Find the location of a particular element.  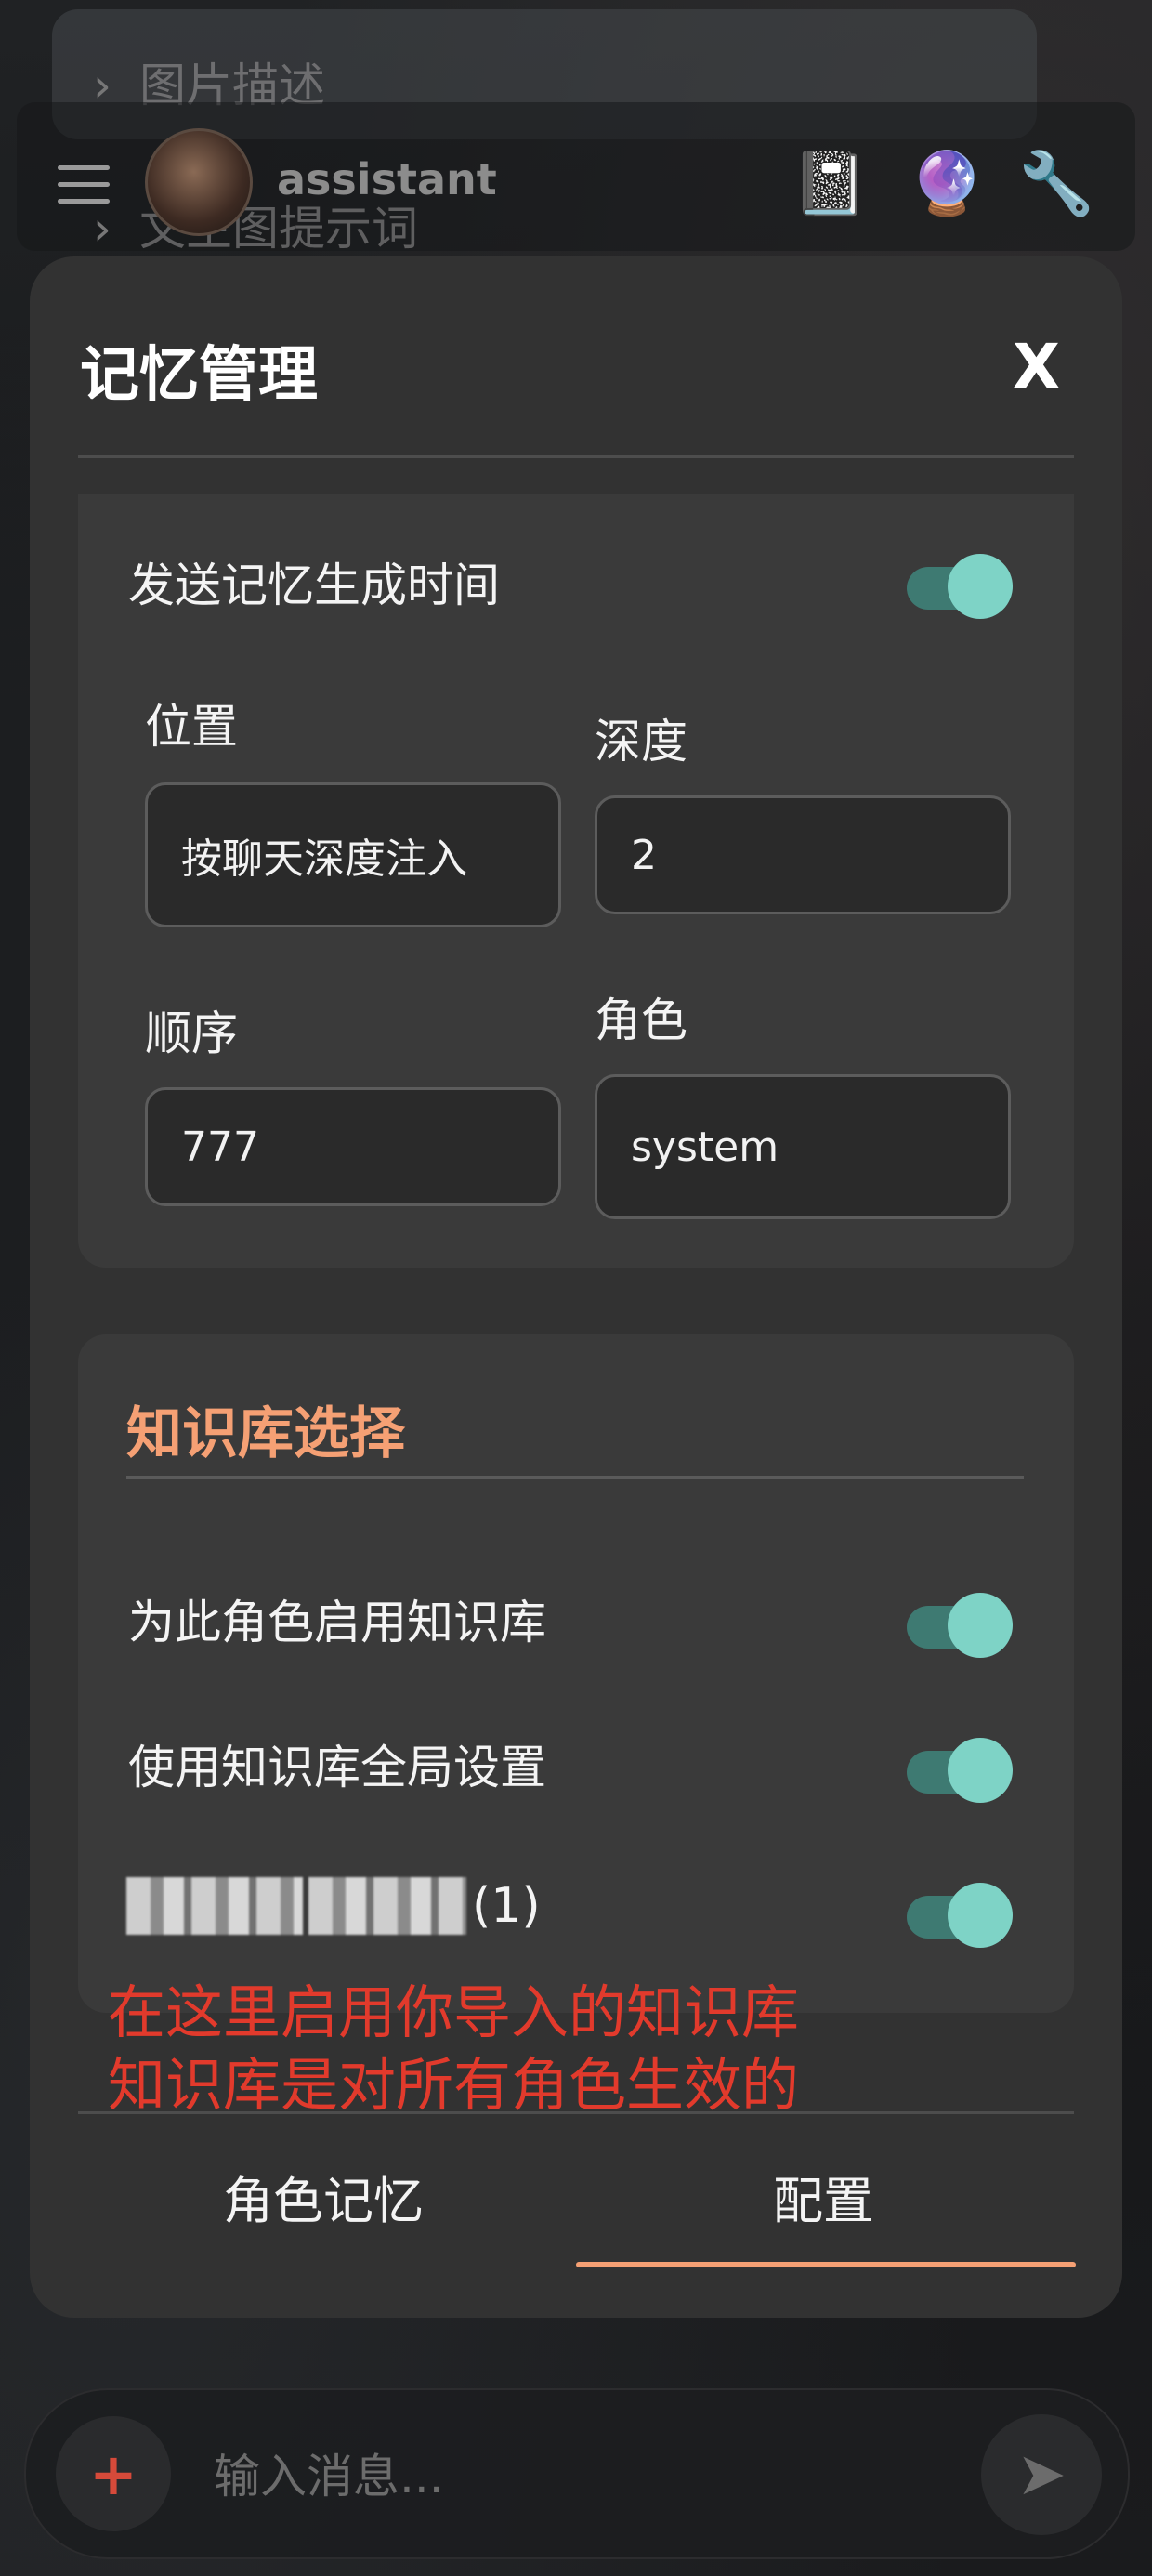

kb-item-toggle is located at coordinates (961, 1915).